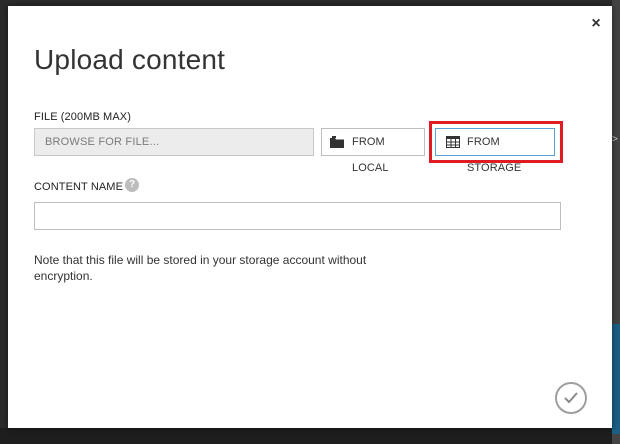 Image resolution: width=620 pixels, height=444 pixels. What do you see at coordinates (130, 59) in the screenshot?
I see `dialog-title: Upload content` at bounding box center [130, 59].